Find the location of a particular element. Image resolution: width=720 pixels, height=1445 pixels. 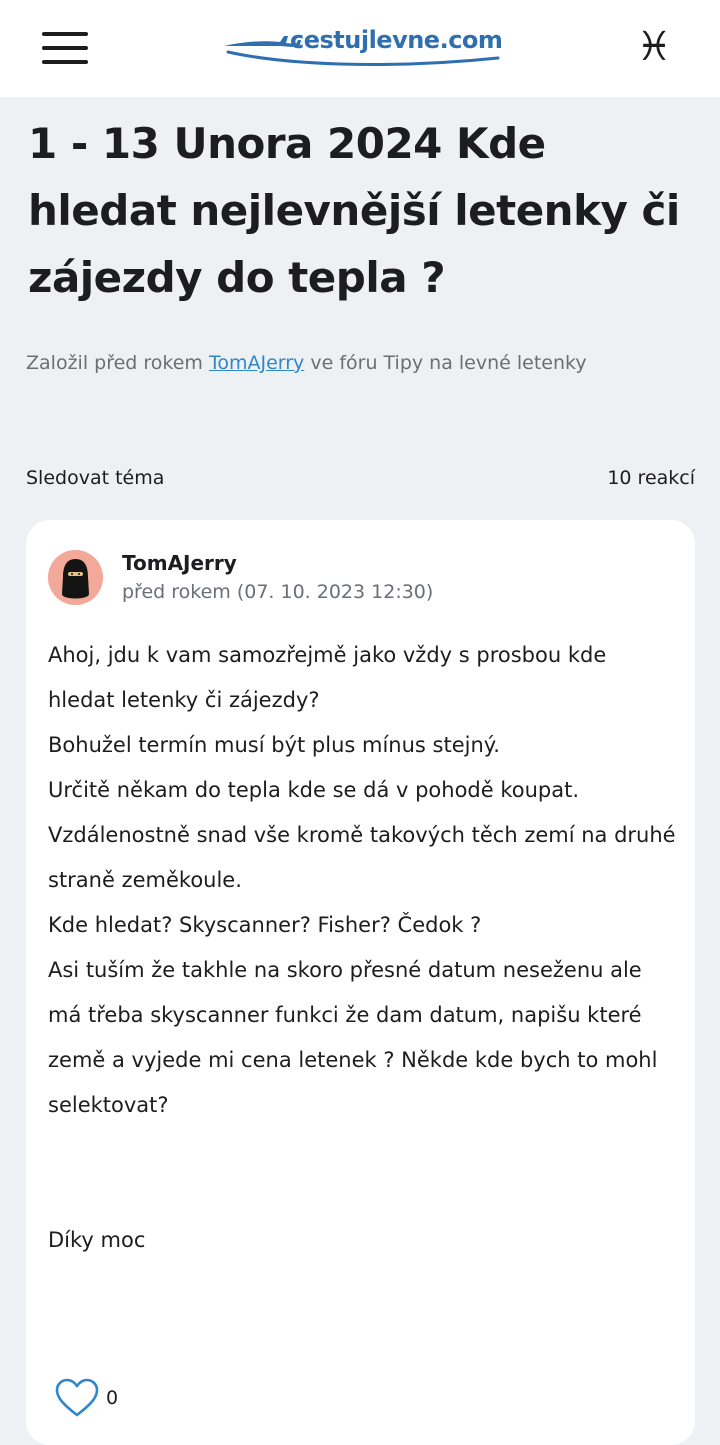

like-count: 0 is located at coordinates (112, 1398).